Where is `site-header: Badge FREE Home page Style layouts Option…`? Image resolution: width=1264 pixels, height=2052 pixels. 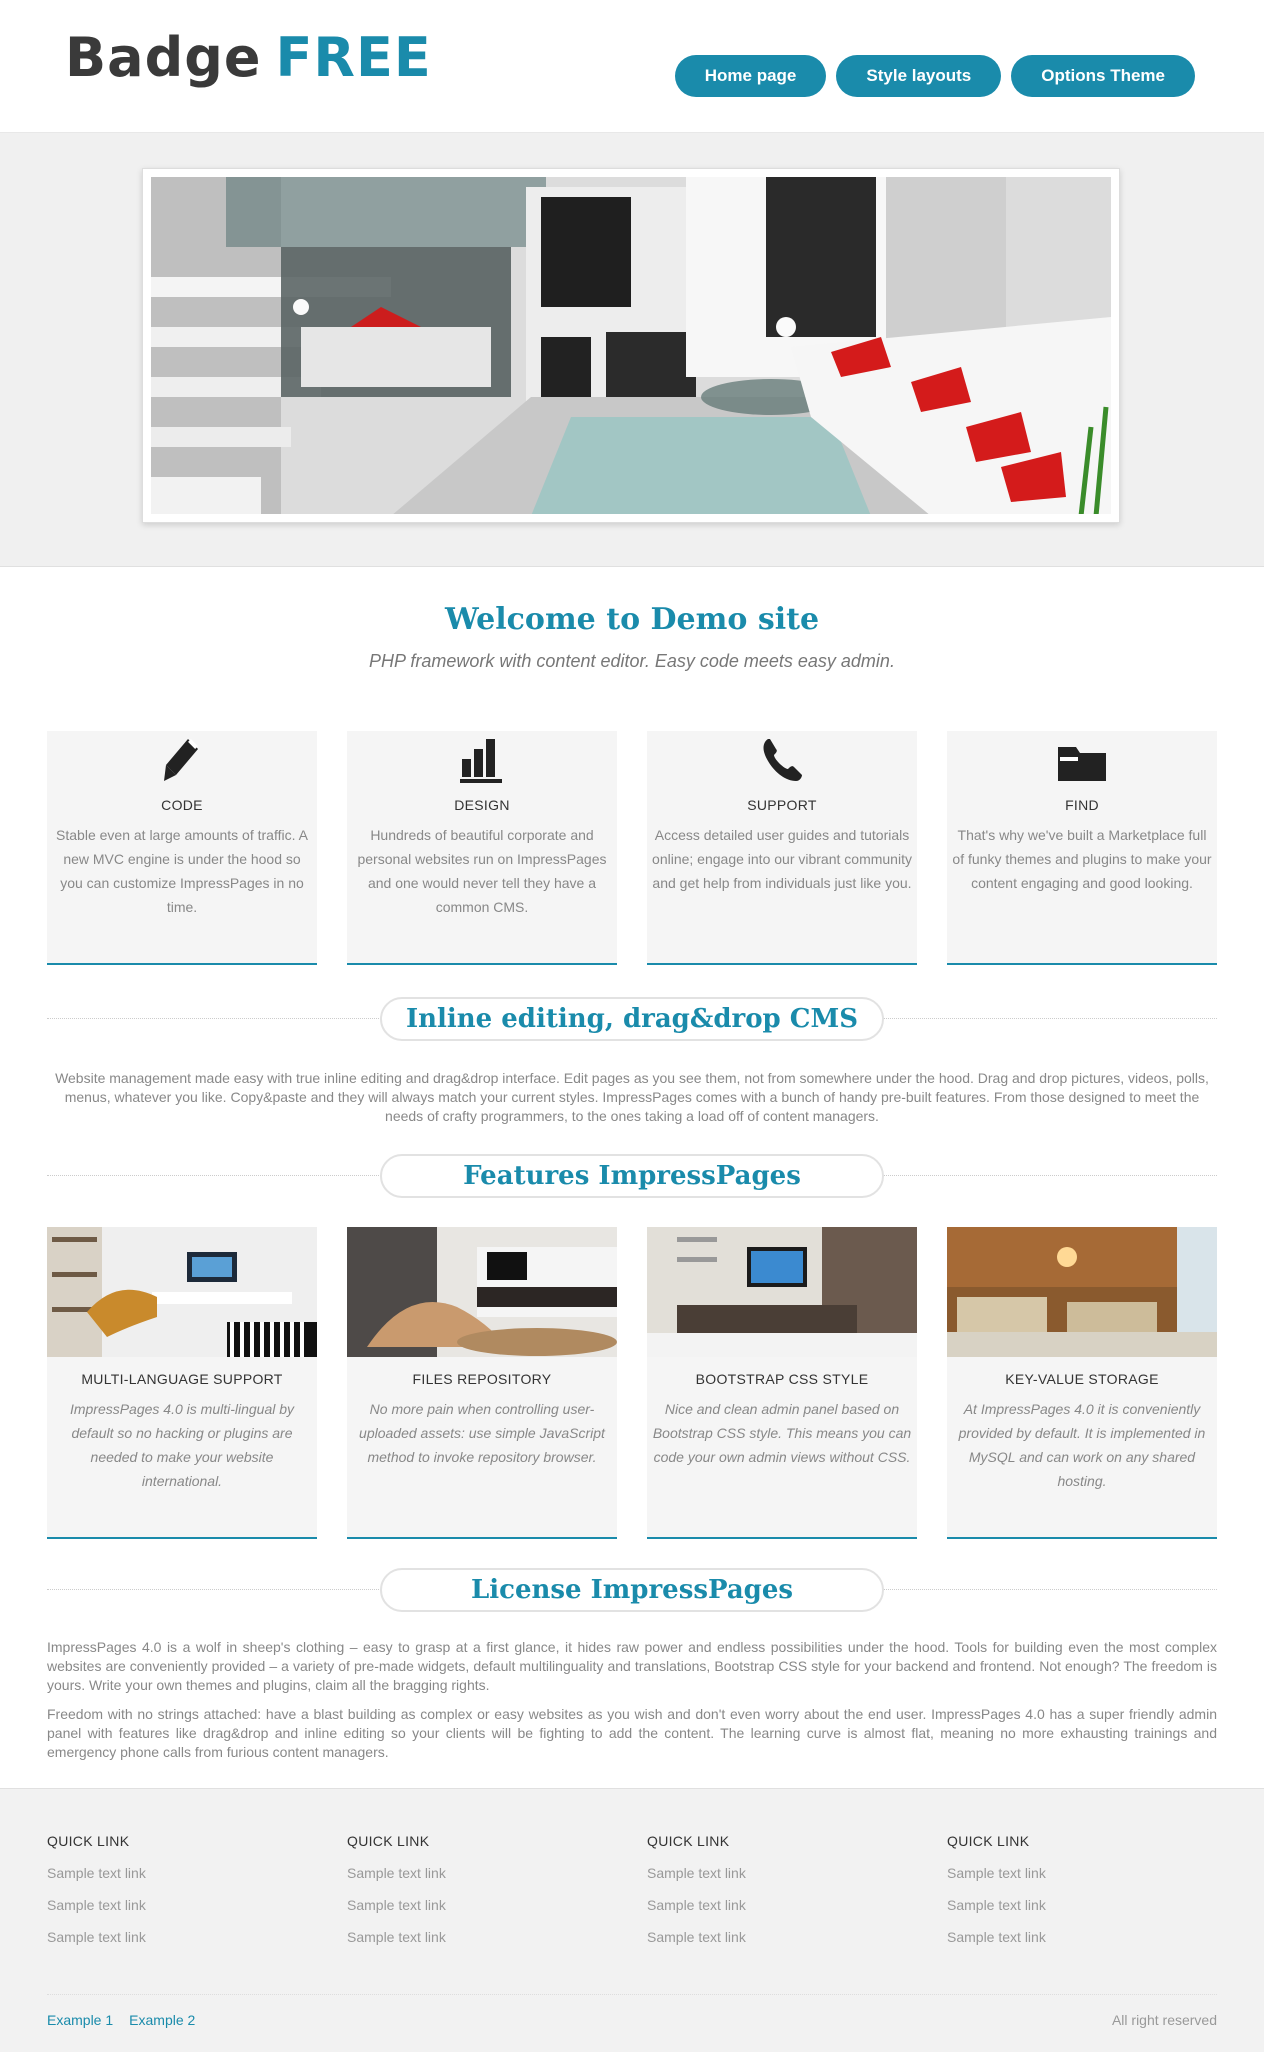
site-header: Badge FREE Home page Style layouts Option… is located at coordinates (632, 66).